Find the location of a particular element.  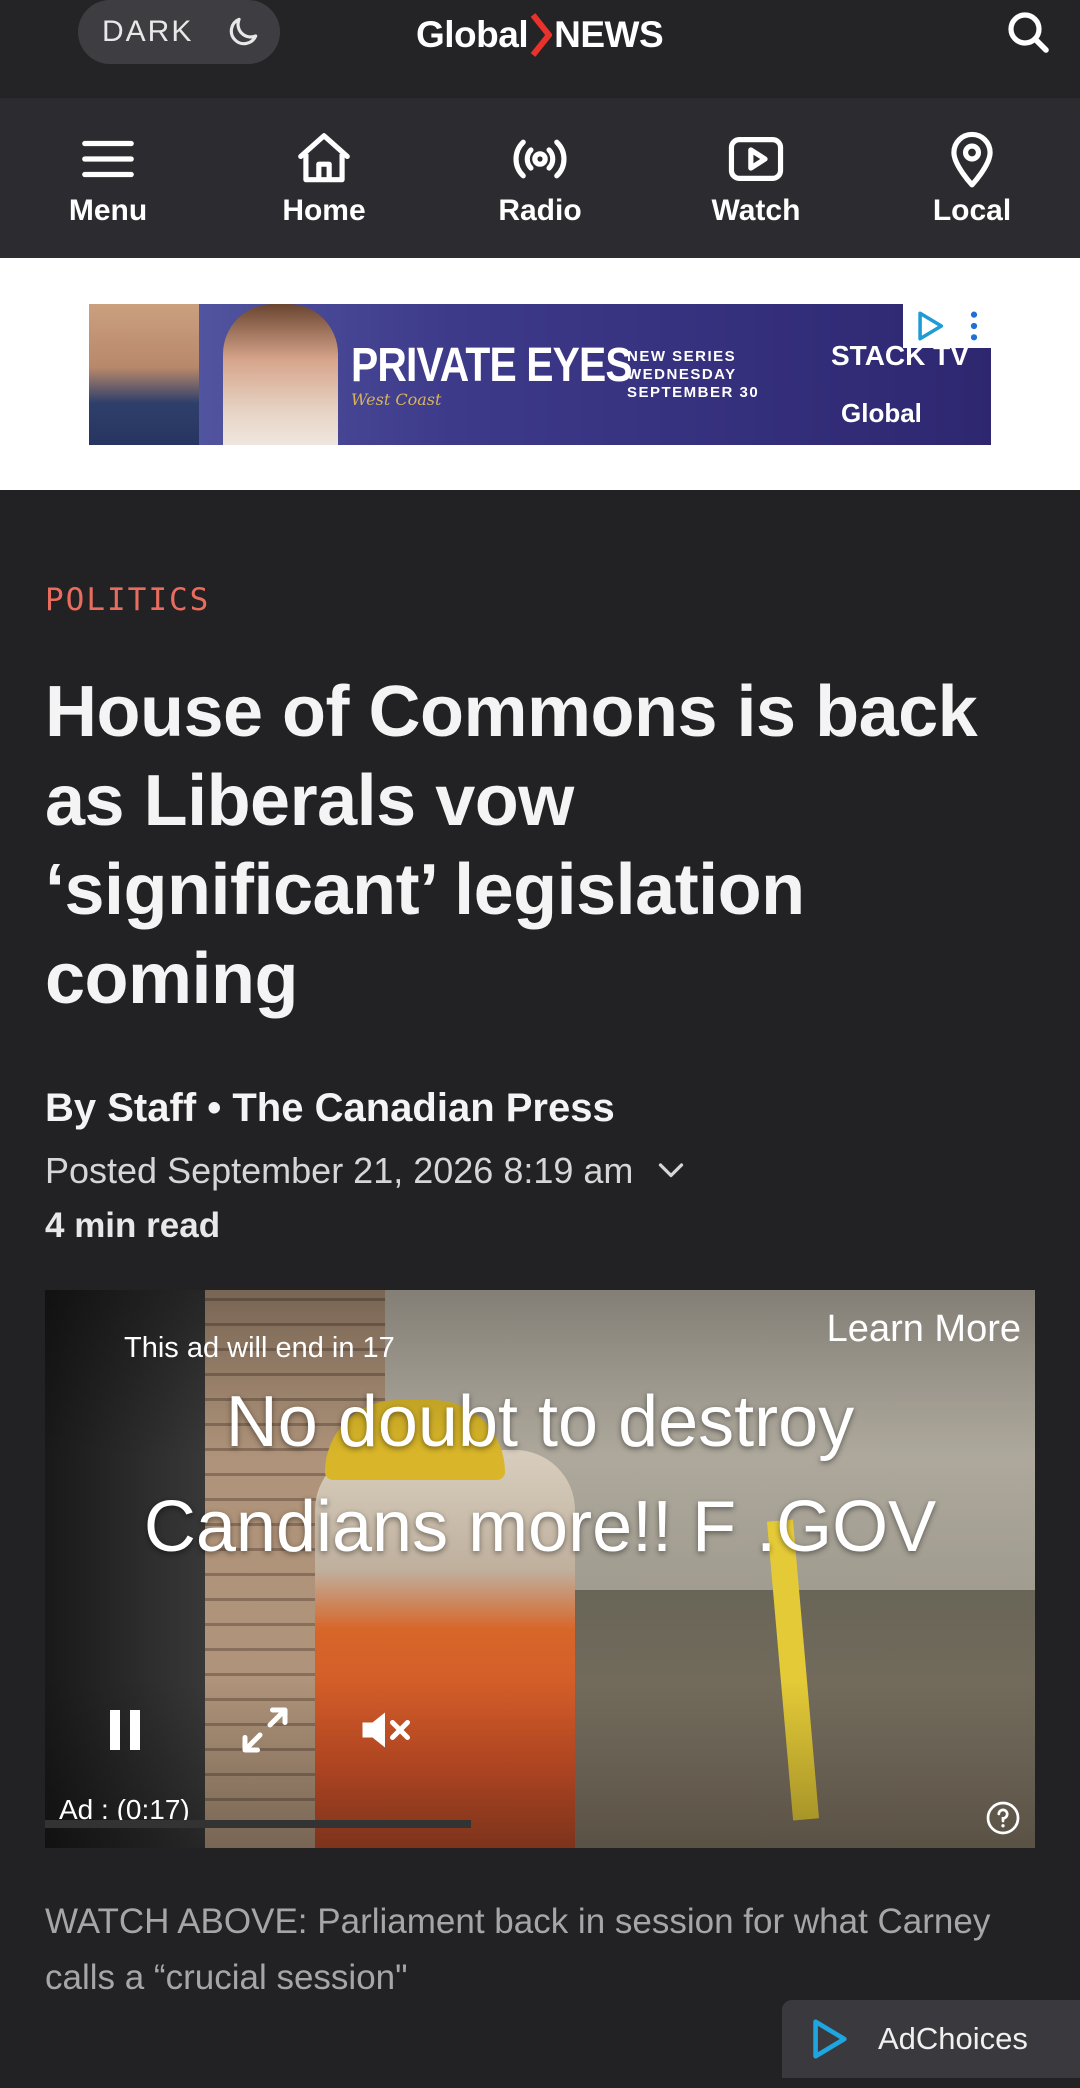

dark-mode-toggle: DARK is located at coordinates (179, 32).